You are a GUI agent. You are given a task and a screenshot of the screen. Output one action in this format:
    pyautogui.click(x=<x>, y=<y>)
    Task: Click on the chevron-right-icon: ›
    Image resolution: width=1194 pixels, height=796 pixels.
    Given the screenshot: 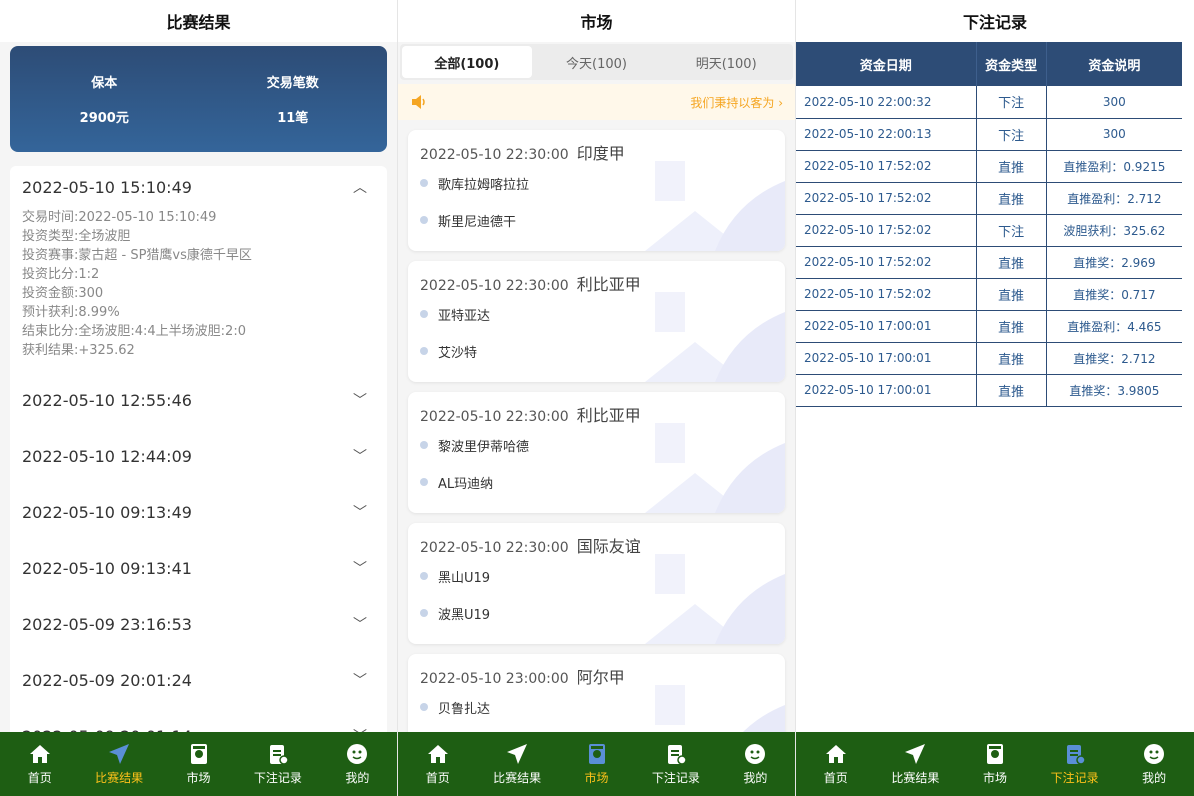 What is the action you would take?
    pyautogui.click(x=780, y=102)
    